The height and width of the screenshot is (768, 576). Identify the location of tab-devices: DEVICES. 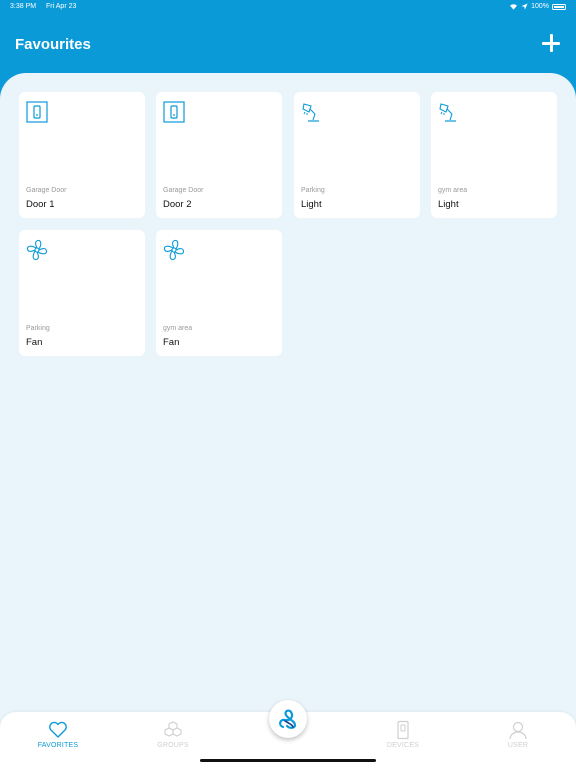
(403, 734).